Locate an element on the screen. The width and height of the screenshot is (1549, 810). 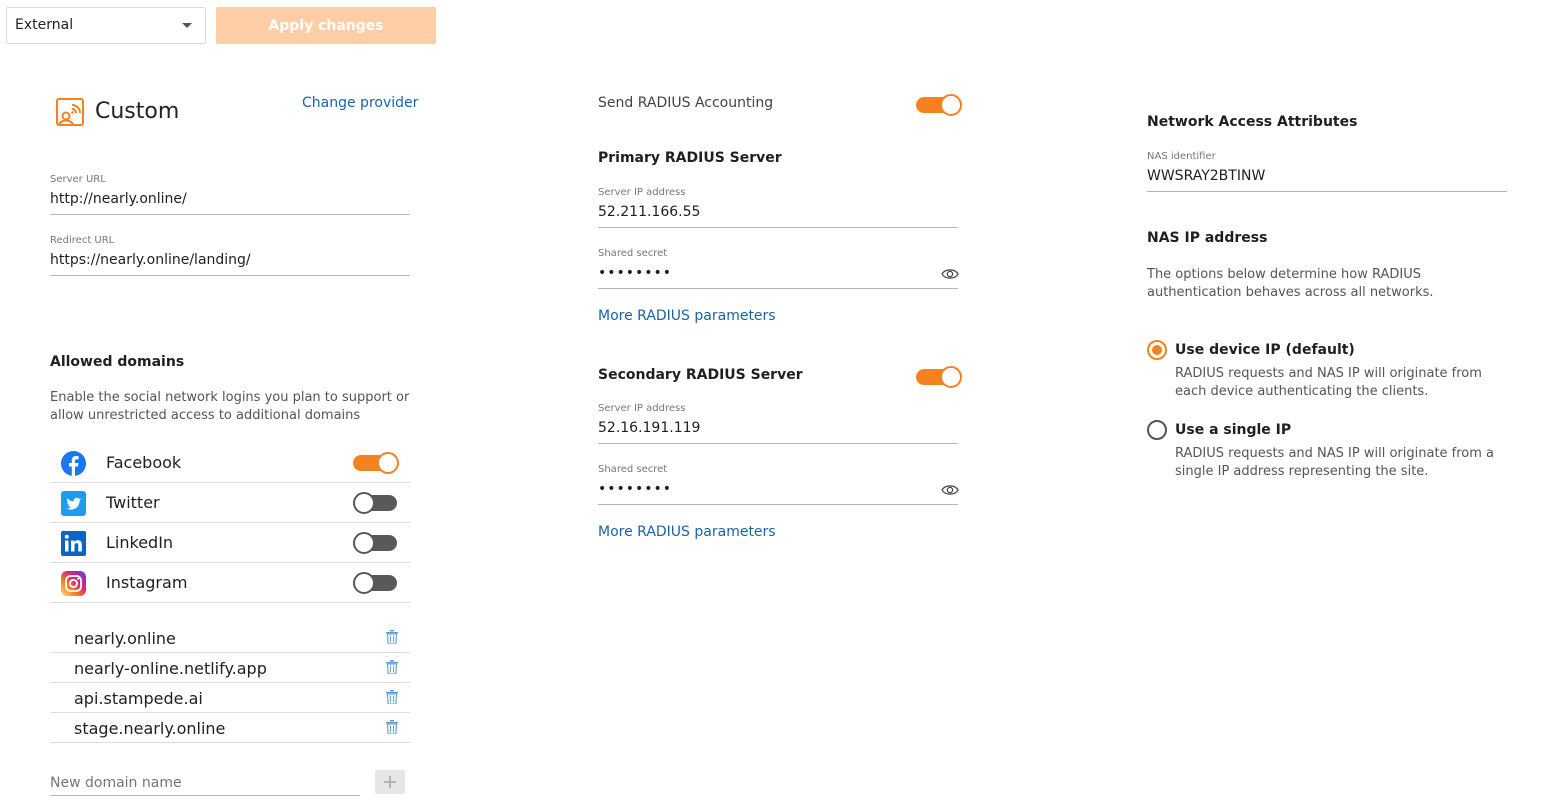
primary-ip-field: 52.211.166.55 is located at coordinates (778, 216).